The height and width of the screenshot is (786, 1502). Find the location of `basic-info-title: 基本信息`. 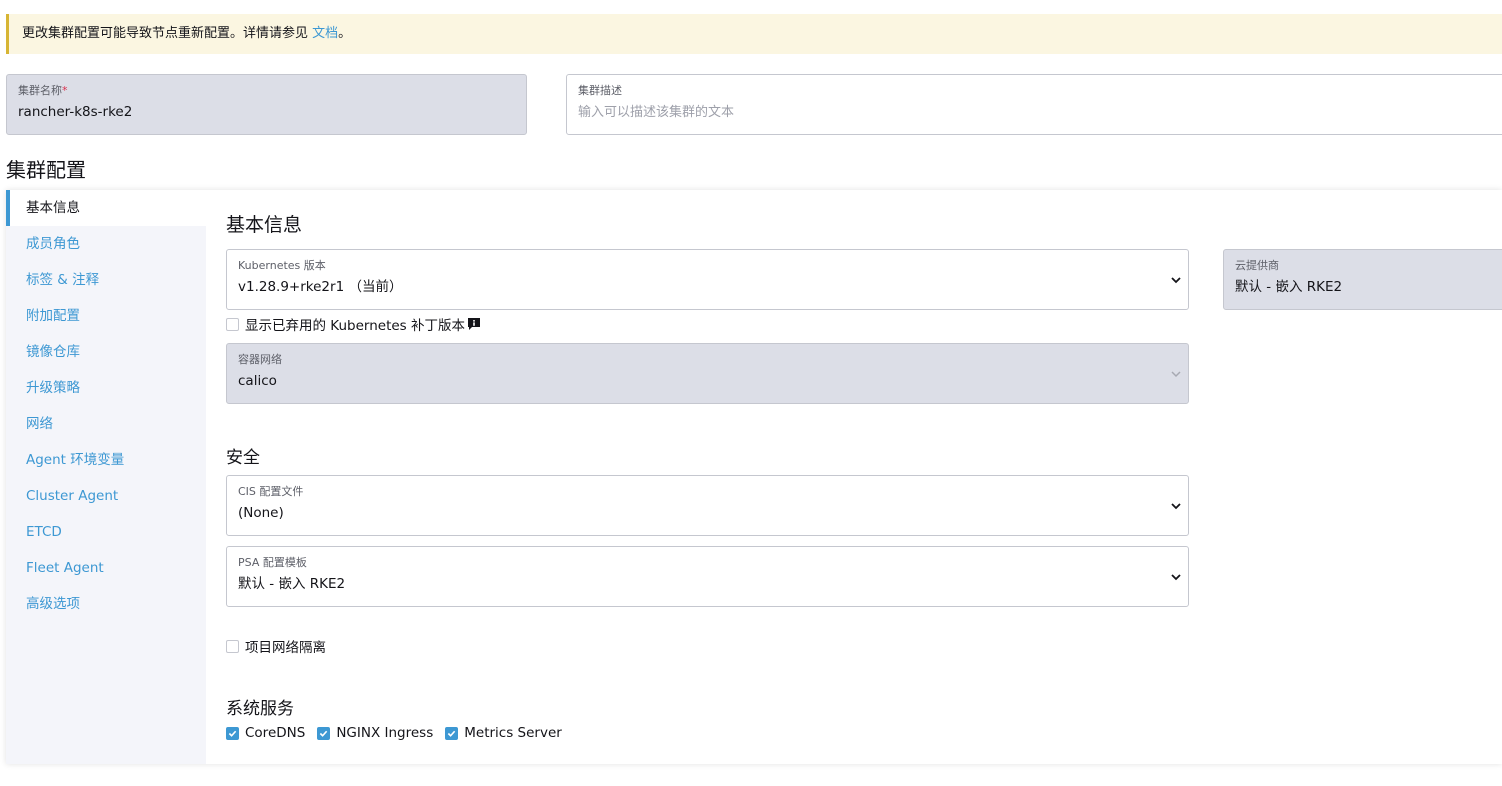

basic-info-title: 基本信息 is located at coordinates (264, 225).